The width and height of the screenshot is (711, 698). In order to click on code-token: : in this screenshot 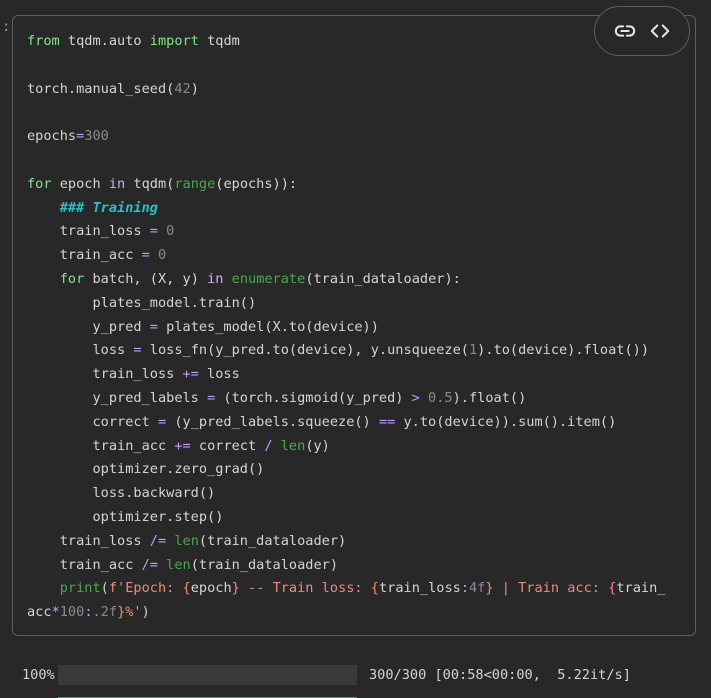, I will do `click(464, 588)`.